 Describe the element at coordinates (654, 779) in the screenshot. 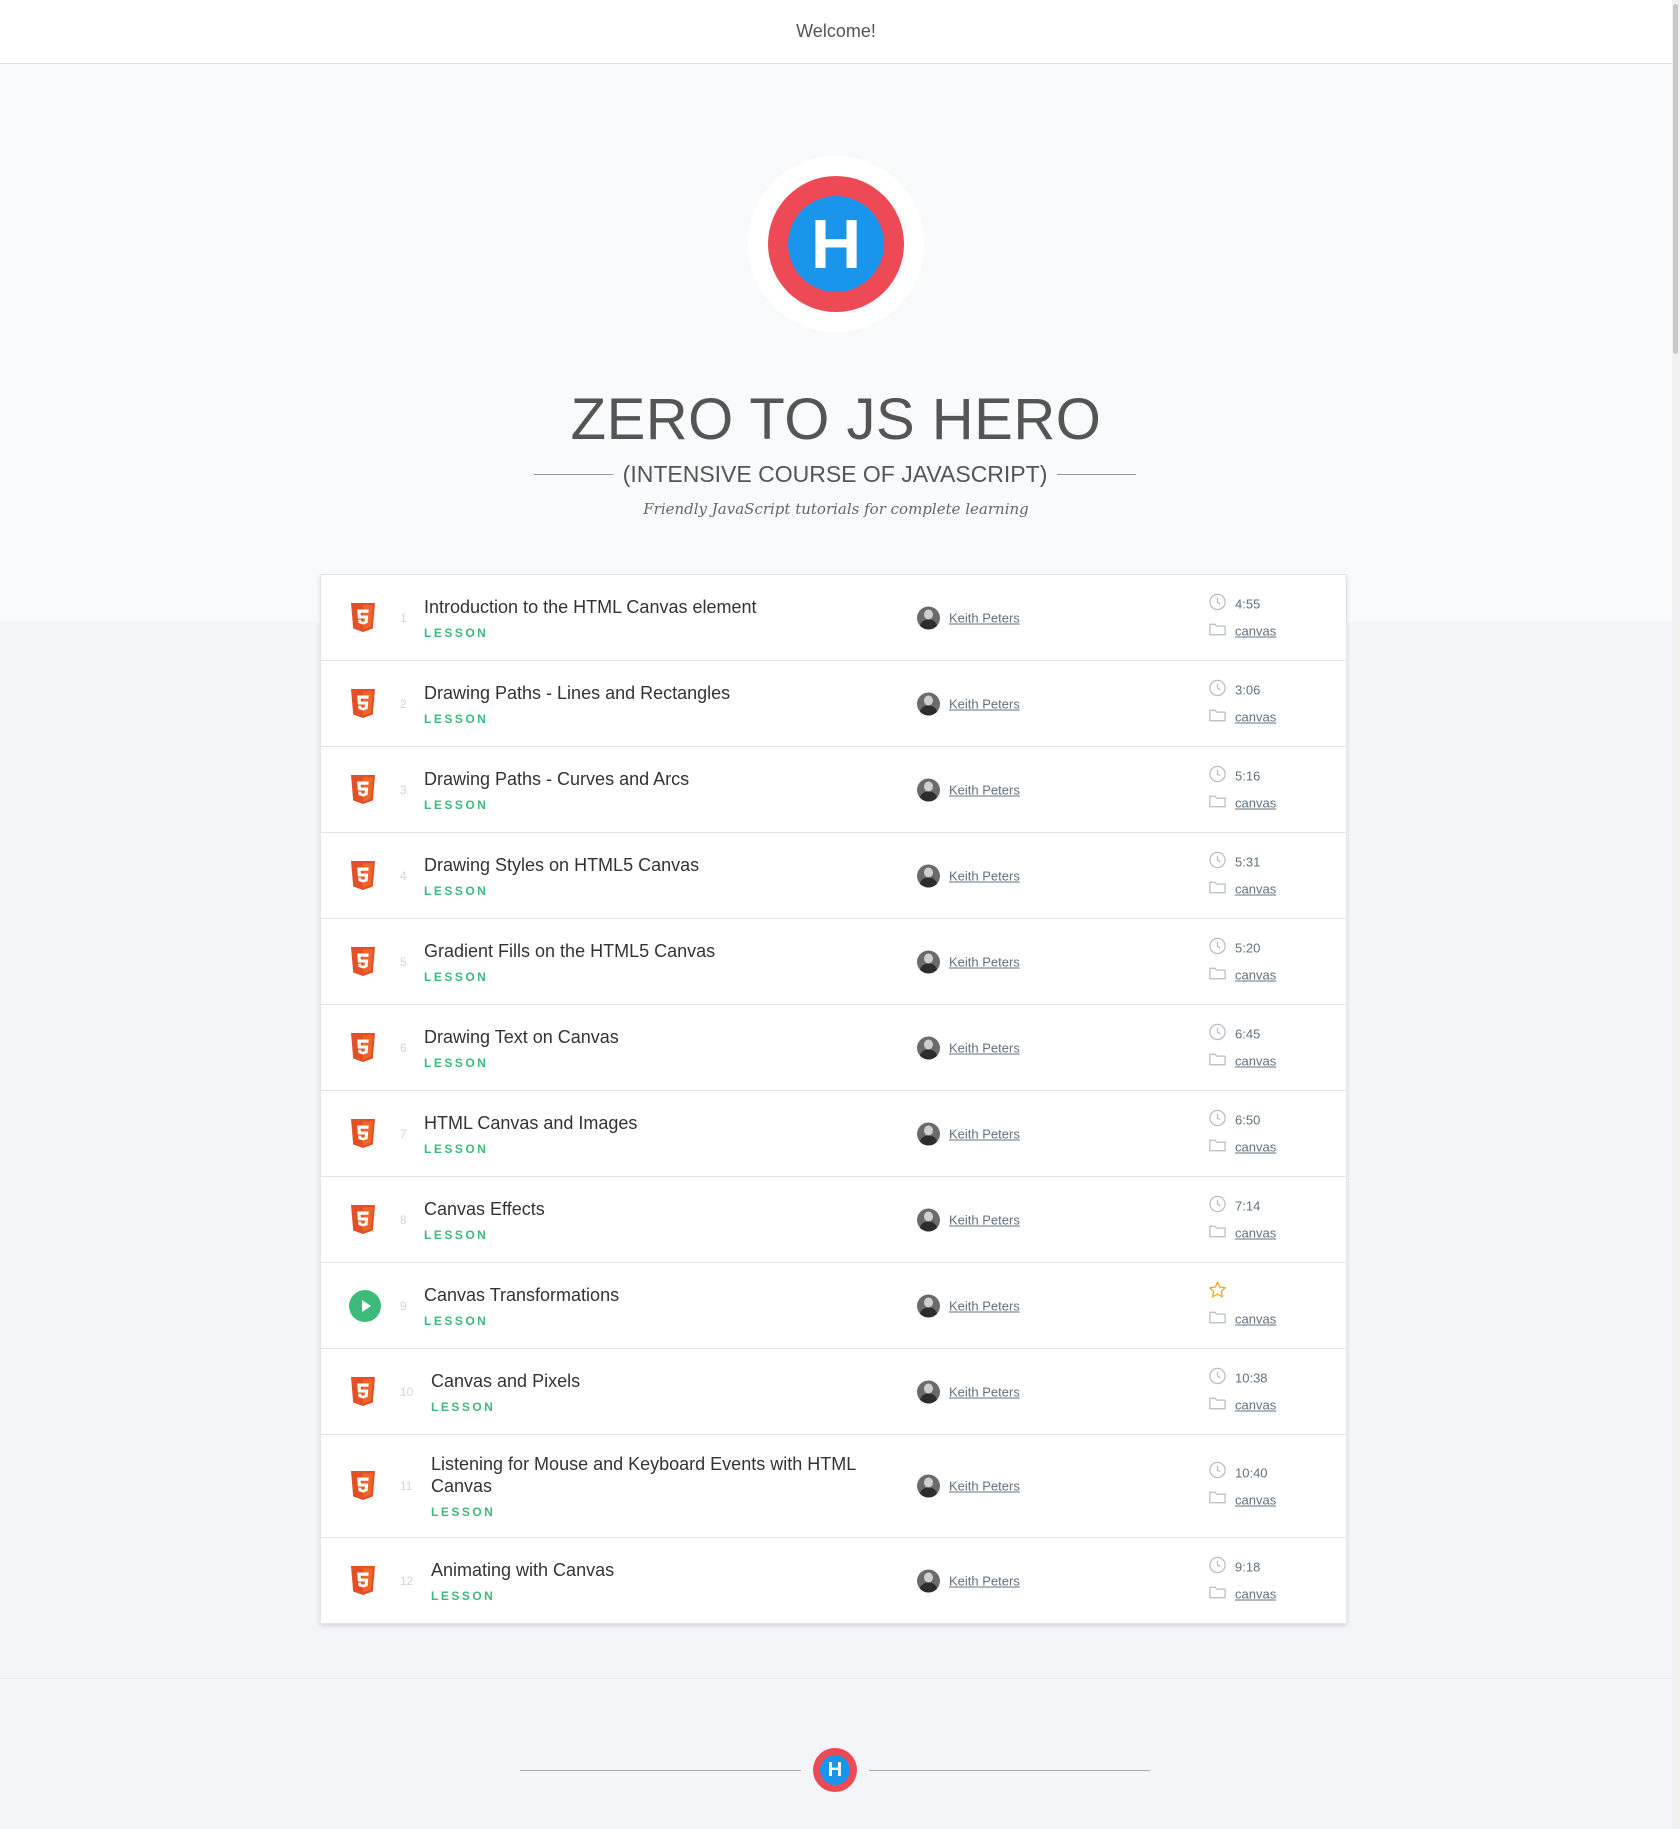

I see `lesson-title: Drawing Paths - Curves and Arcs` at that location.